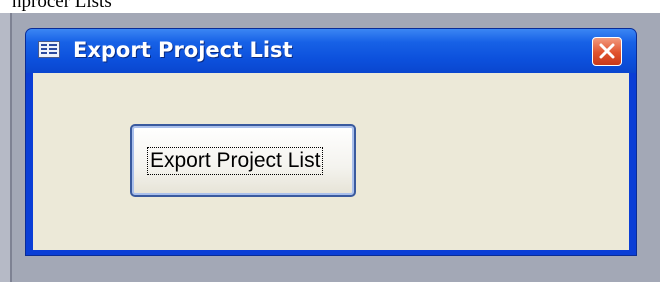 The height and width of the screenshot is (282, 660). I want to click on window-title: Export Project List, so click(183, 50).